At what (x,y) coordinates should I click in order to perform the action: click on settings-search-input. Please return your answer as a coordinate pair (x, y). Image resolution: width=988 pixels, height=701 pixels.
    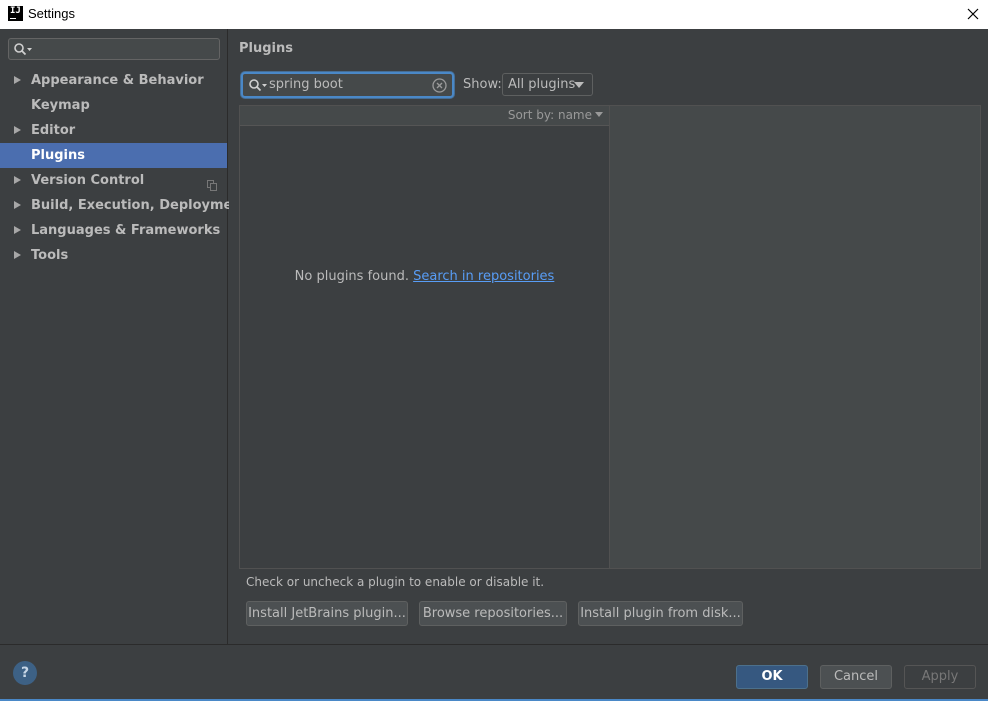
    Looking at the image, I should click on (114, 49).